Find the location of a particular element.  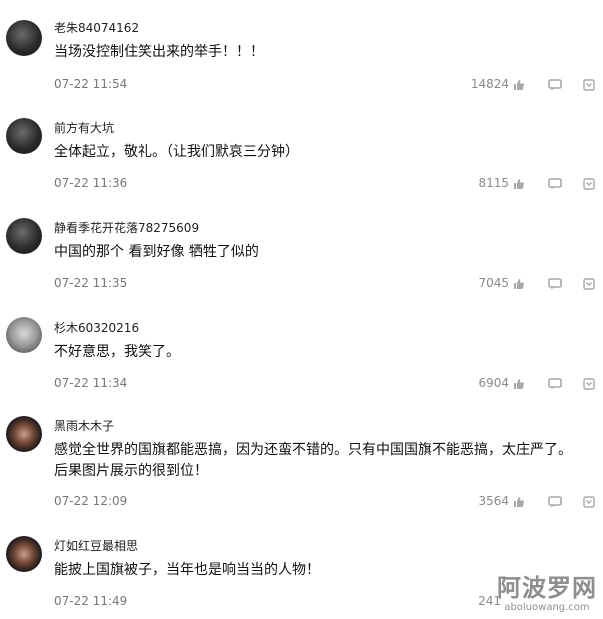

comment-text: 全体起立，敬礼。（让我们默哀三分钟） is located at coordinates (176, 152).